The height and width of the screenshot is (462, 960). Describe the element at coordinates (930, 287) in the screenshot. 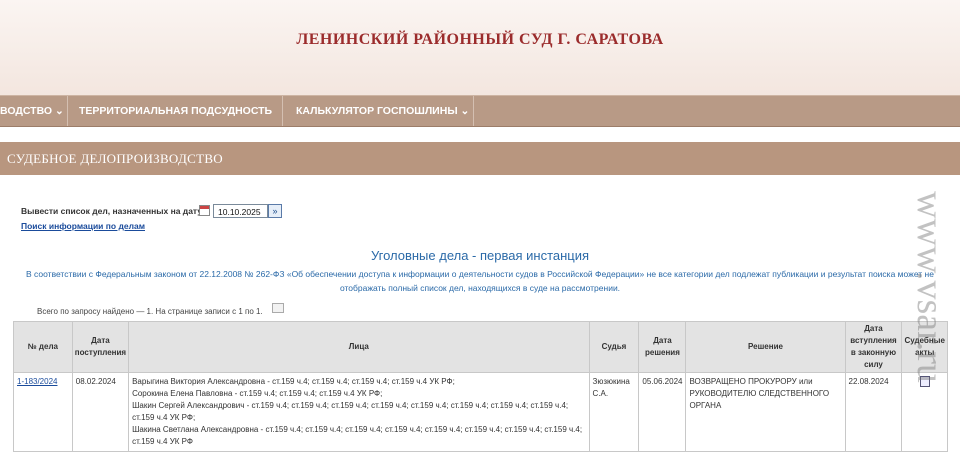

I see `watermark-text: www.vsar.ru` at that location.